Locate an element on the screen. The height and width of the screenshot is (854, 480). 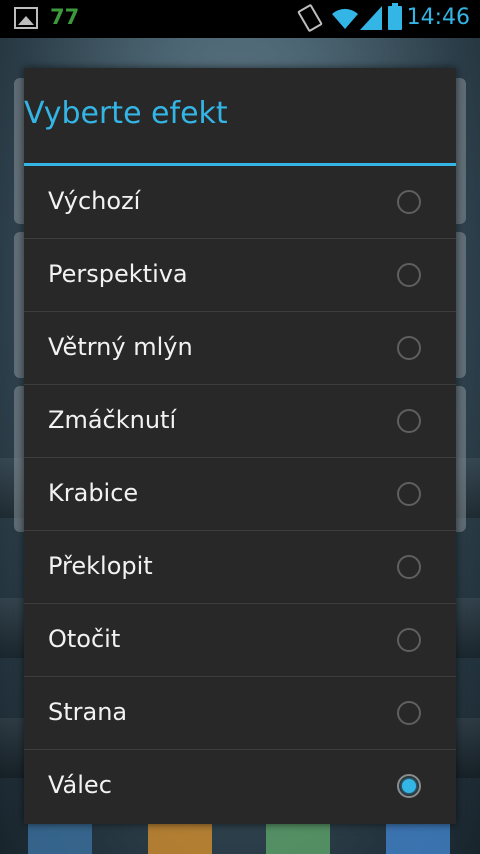
status-bar: 77 14:46 is located at coordinates (240, 19).